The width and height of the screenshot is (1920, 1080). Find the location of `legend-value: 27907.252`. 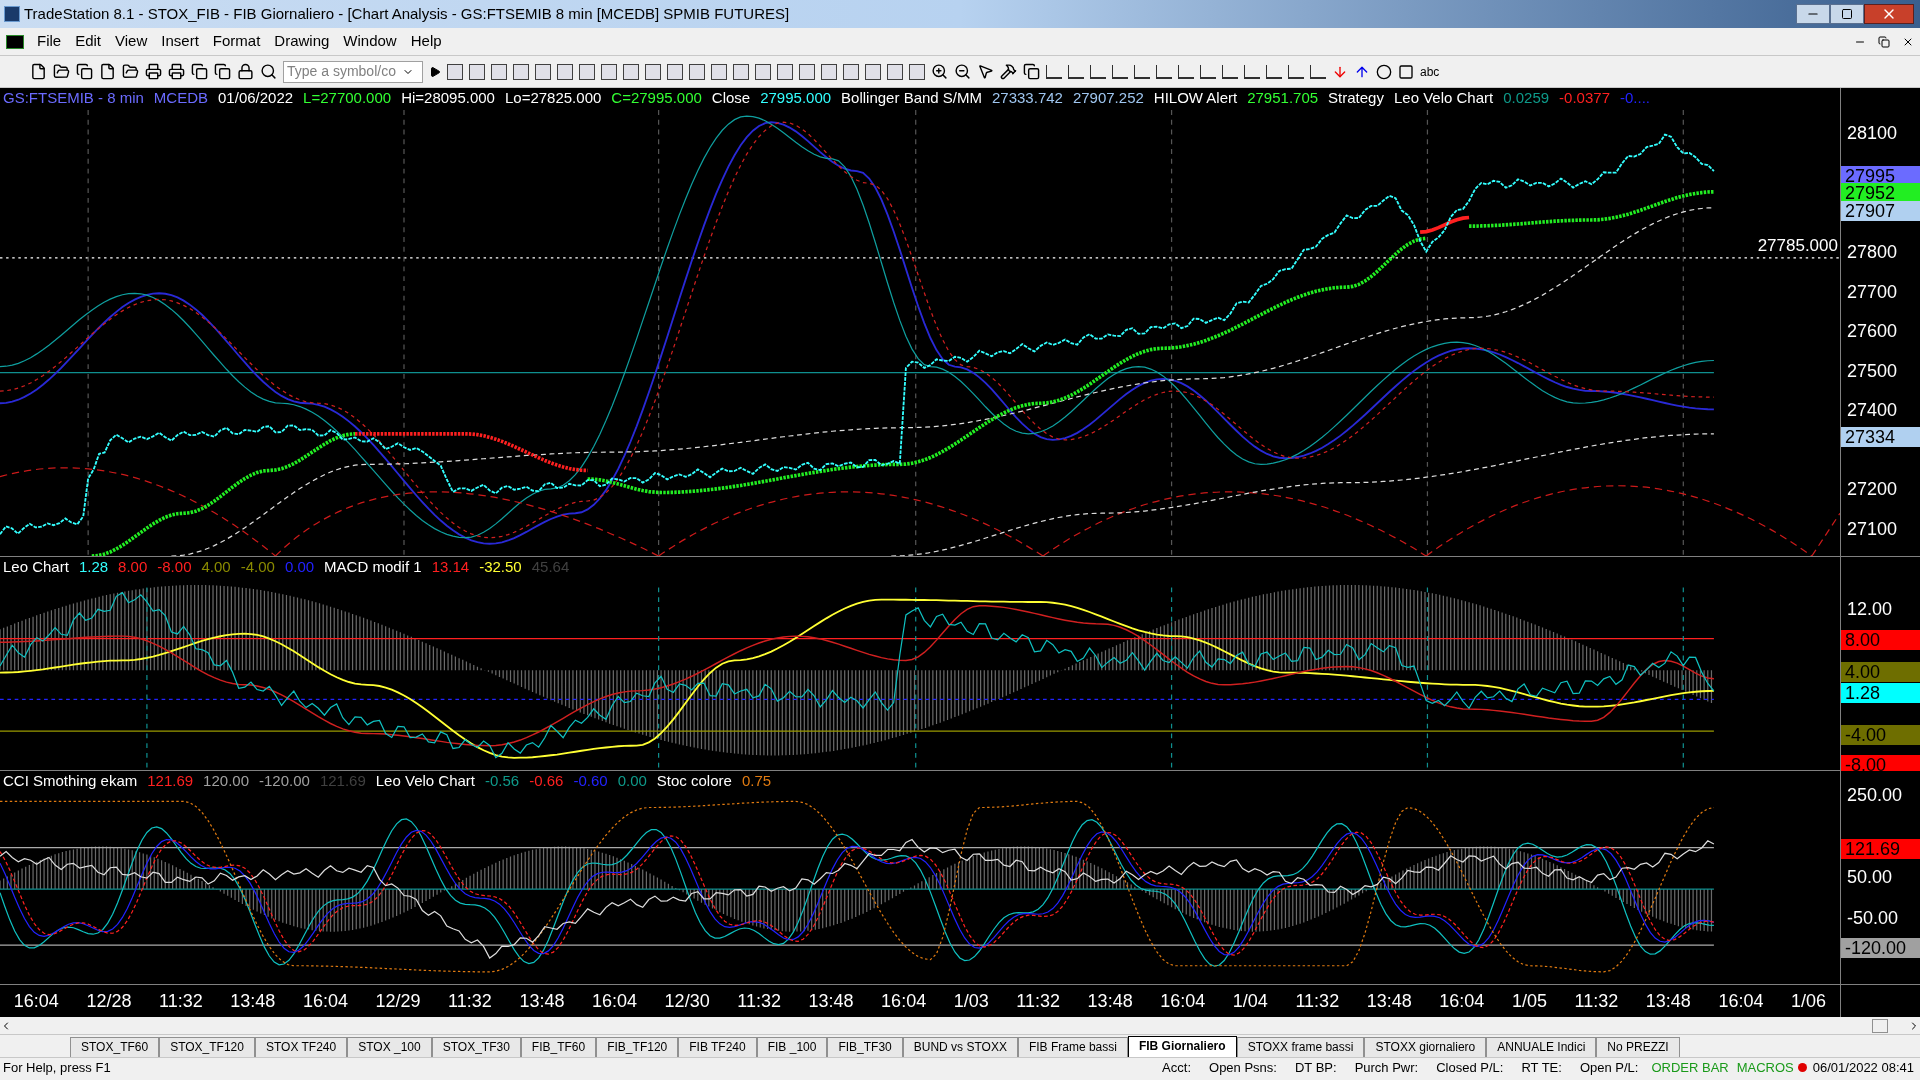

legend-value: 27907.252 is located at coordinates (1108, 98).